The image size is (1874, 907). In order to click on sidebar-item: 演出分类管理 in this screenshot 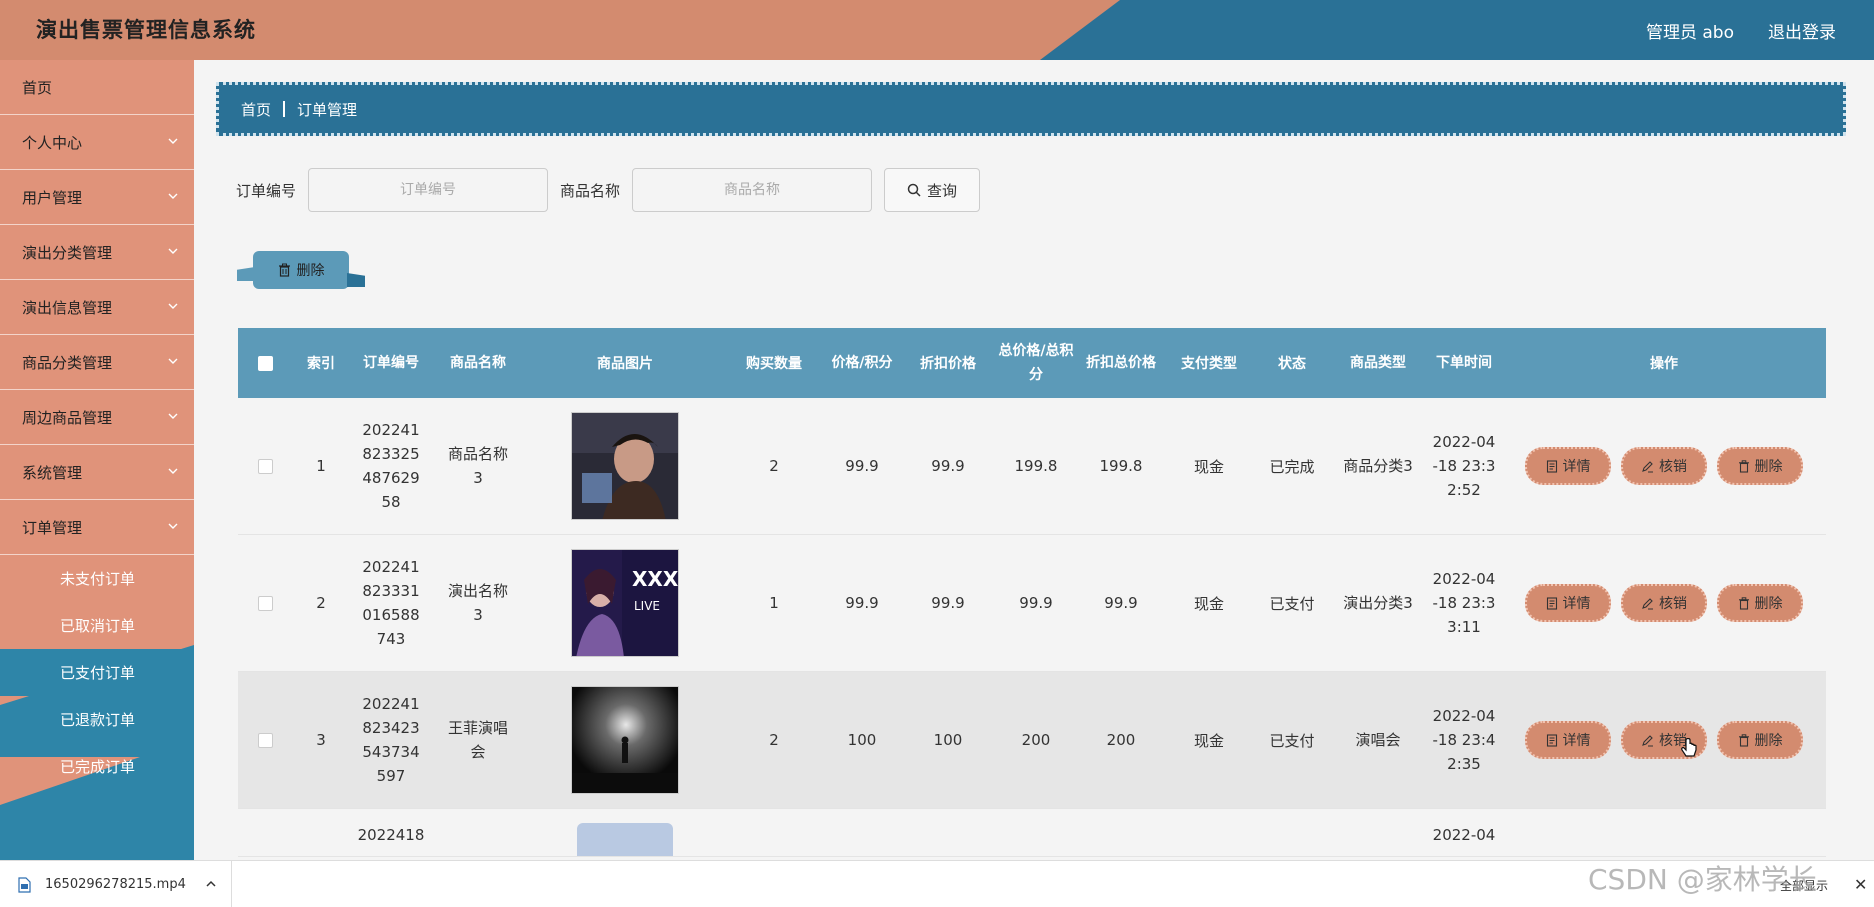, I will do `click(97, 252)`.